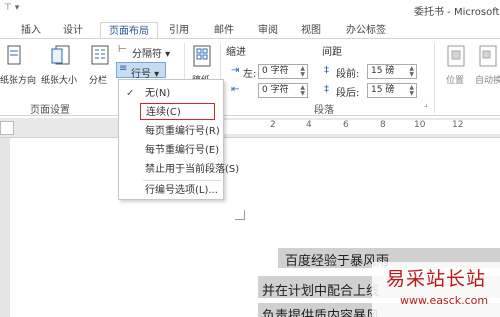  Describe the element at coordinates (100, 55) in the screenshot. I see `columns-icon` at that location.